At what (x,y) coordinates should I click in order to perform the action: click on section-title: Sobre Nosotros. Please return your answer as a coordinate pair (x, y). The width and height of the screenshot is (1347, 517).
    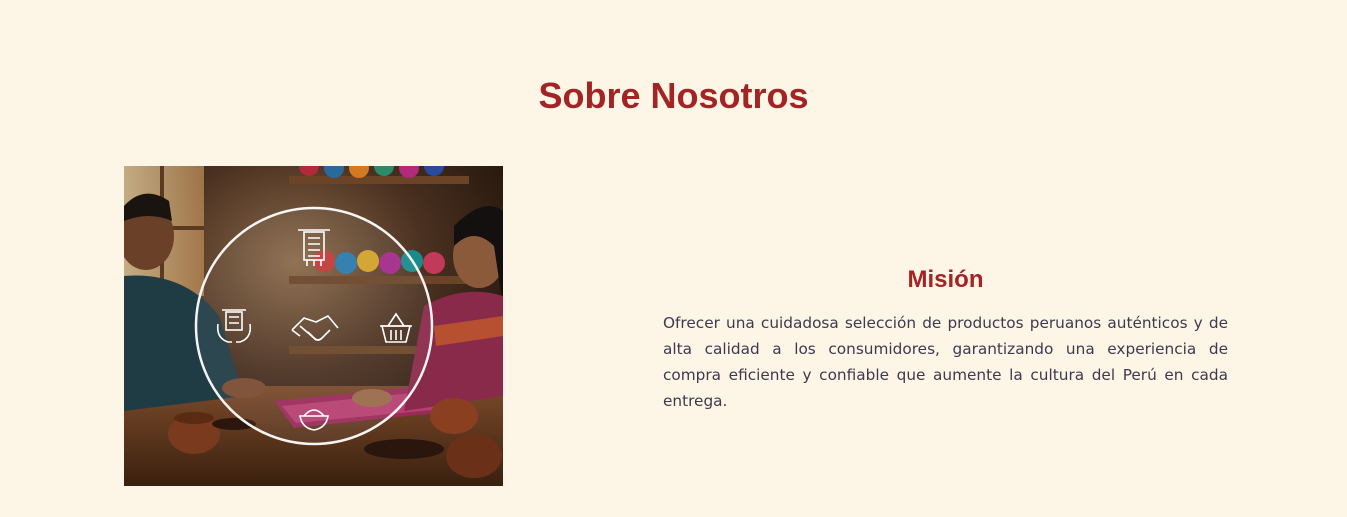
    Looking at the image, I should click on (673, 95).